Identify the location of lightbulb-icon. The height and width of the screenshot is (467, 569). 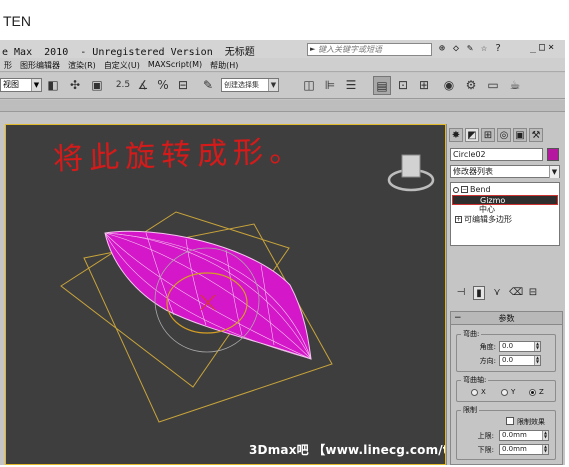
(456, 189).